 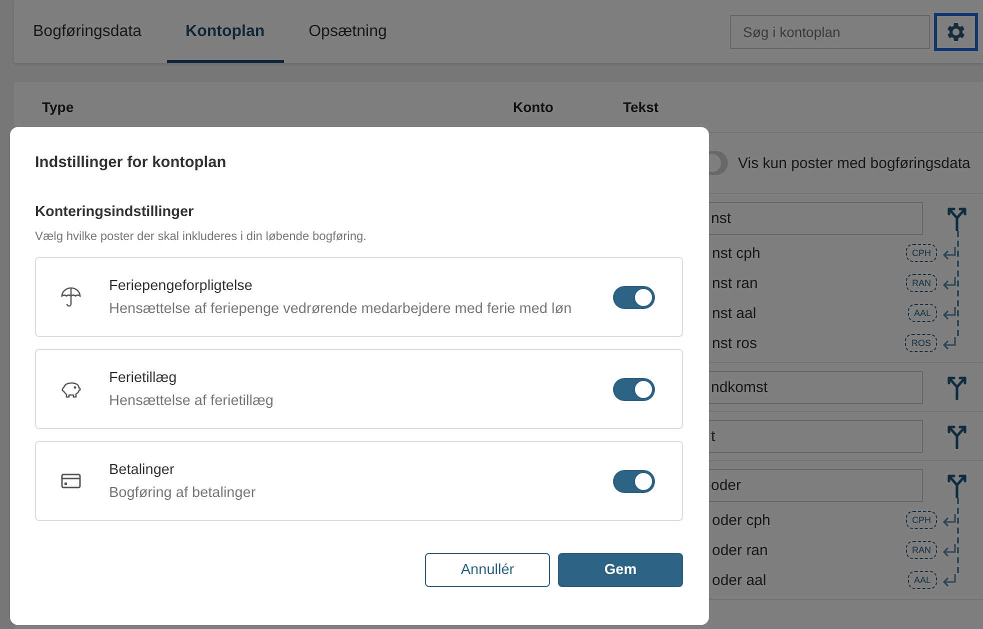 I want to click on filter-label: Vis kun poster med bogføringsdata, so click(x=854, y=163).